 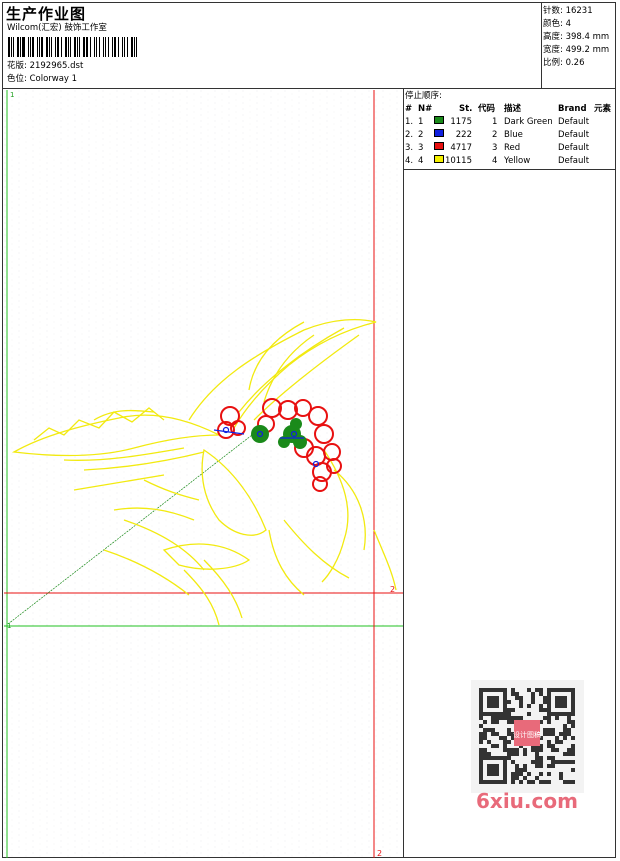 What do you see at coordinates (510, 135) in the screenshot?
I see `stop-sequence-row: 2. 2 222 2 Blue Default` at bounding box center [510, 135].